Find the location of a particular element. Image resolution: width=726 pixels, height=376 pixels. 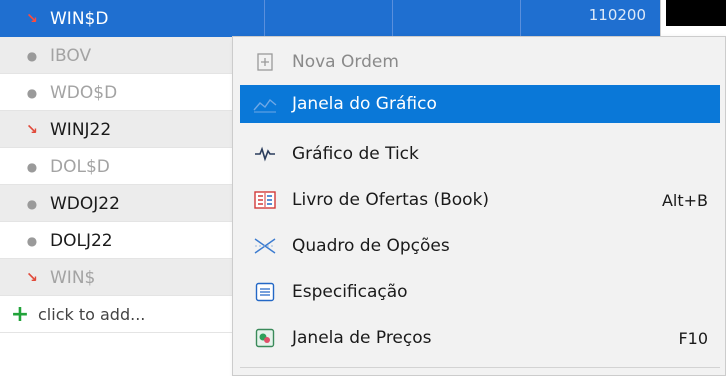

symbol-cell: ● WDO$D is located at coordinates (132, 92).